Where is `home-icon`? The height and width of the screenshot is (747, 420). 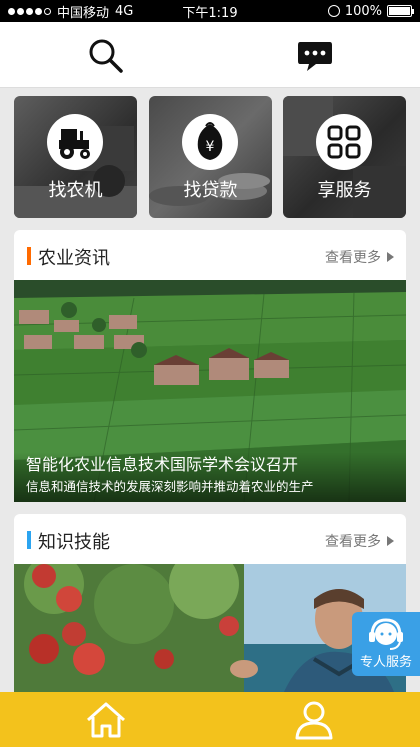 home-icon is located at coordinates (106, 720).